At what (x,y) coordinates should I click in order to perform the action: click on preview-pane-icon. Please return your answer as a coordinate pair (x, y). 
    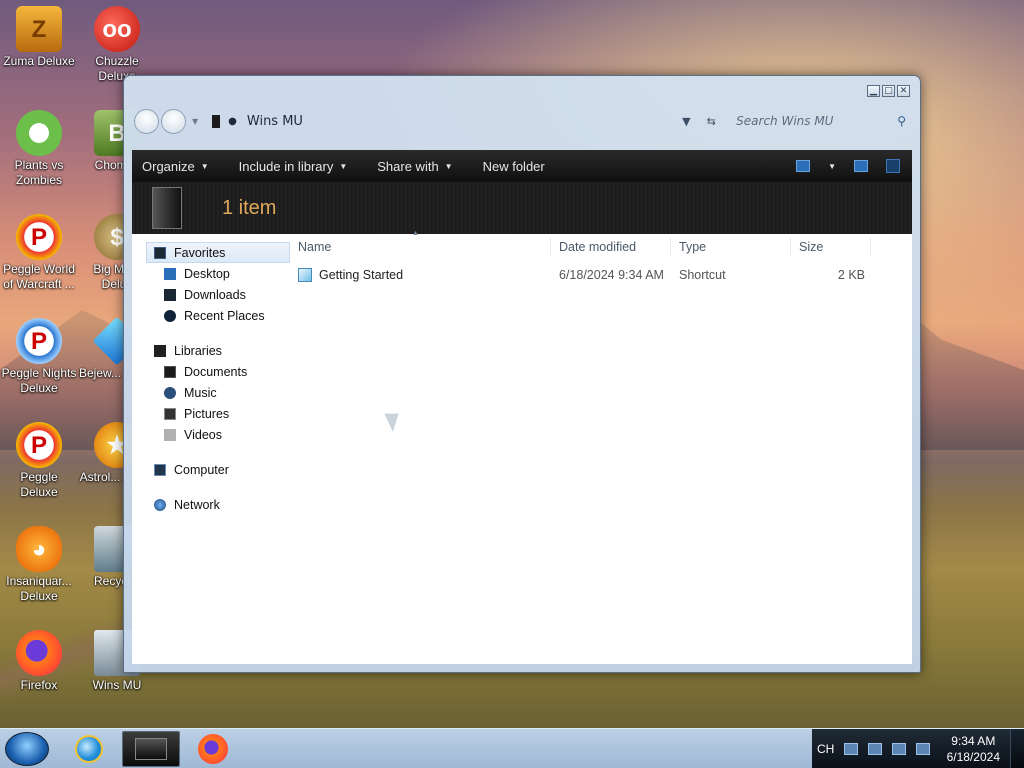
    Looking at the image, I should click on (861, 166).